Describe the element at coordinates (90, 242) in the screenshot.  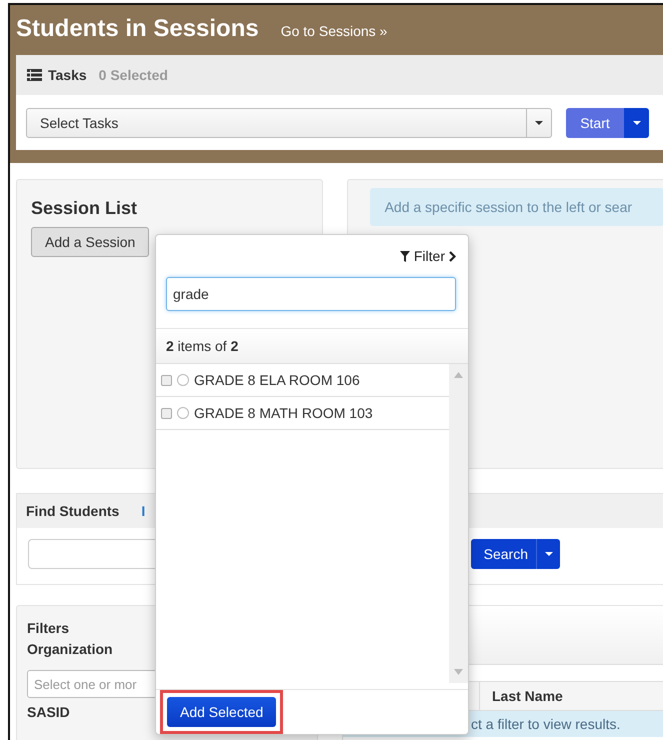
I see `add-session-button: Add a Session` at that location.